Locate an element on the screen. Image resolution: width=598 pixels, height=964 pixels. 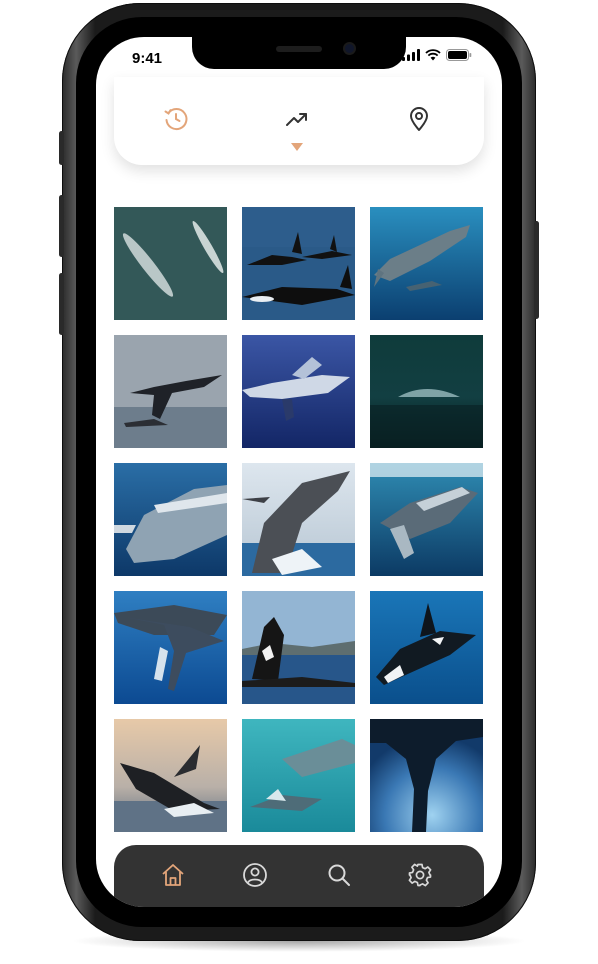
clock-icon is located at coordinates (176, 119).